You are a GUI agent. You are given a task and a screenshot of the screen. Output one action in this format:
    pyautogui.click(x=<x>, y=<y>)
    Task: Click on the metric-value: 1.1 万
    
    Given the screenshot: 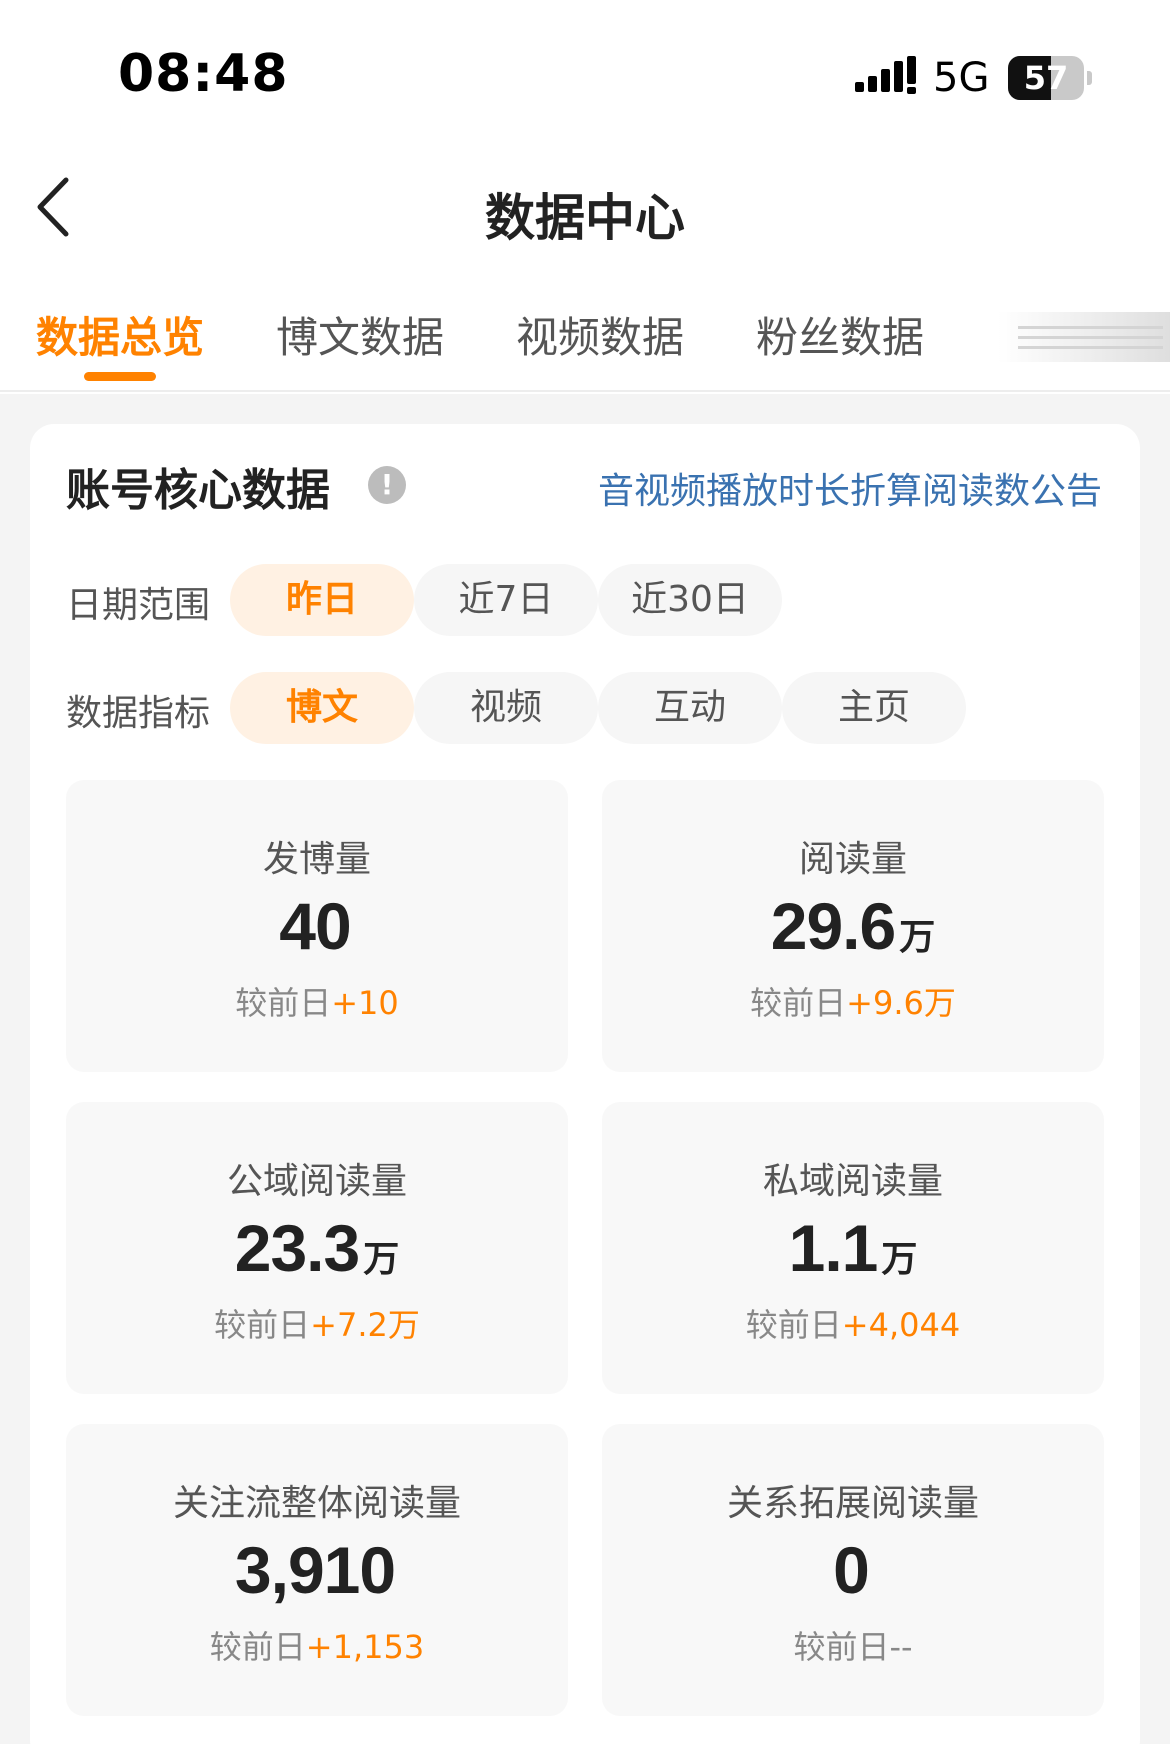 What is the action you would take?
    pyautogui.click(x=853, y=1248)
    